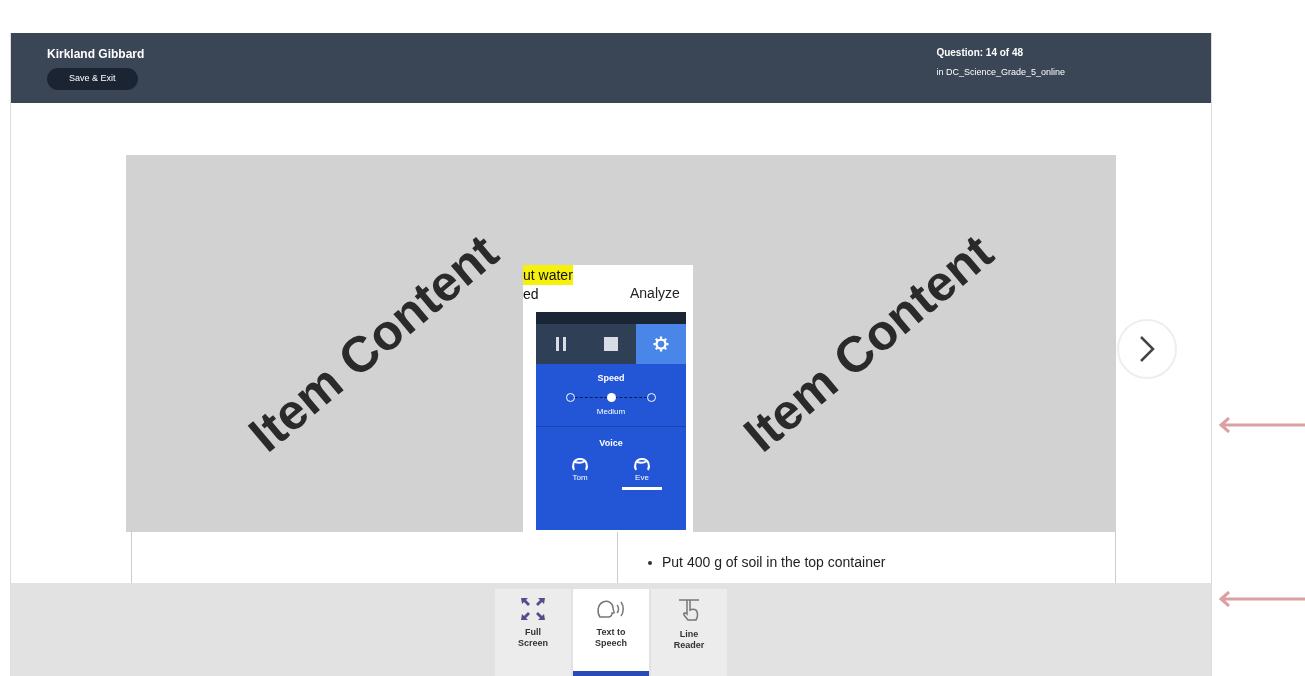  I want to click on save-exit-button: Save & Exit, so click(92, 79).